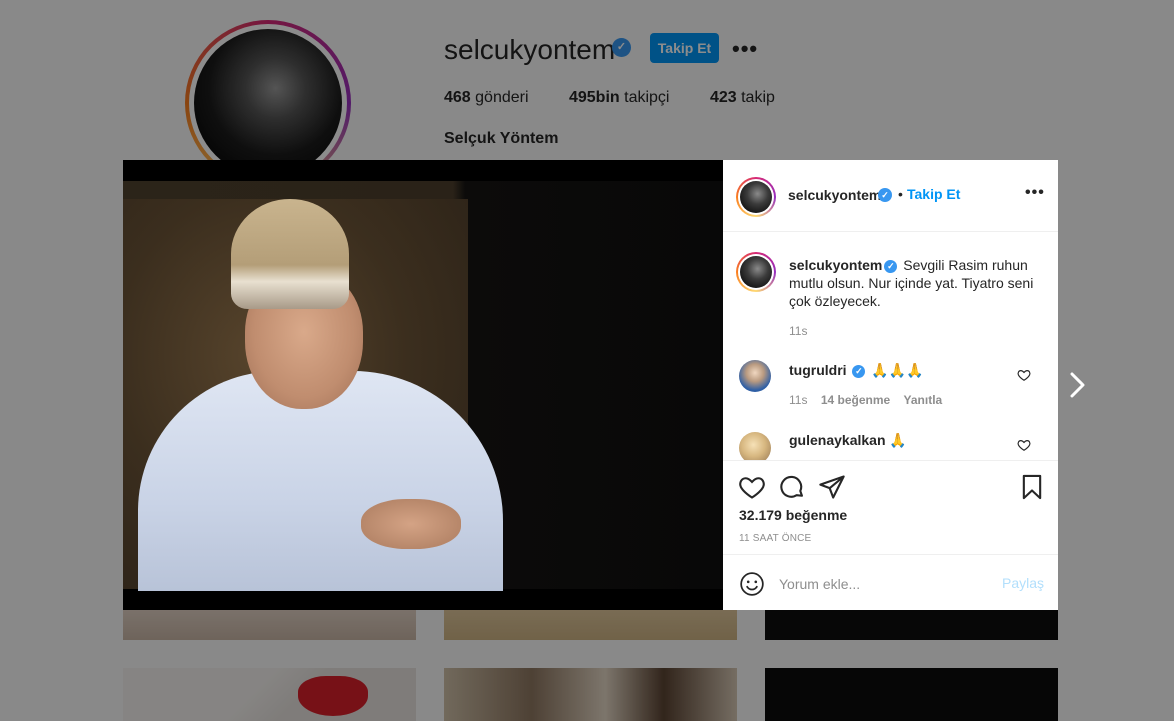  I want to click on post-author-avatar, so click(756, 197).